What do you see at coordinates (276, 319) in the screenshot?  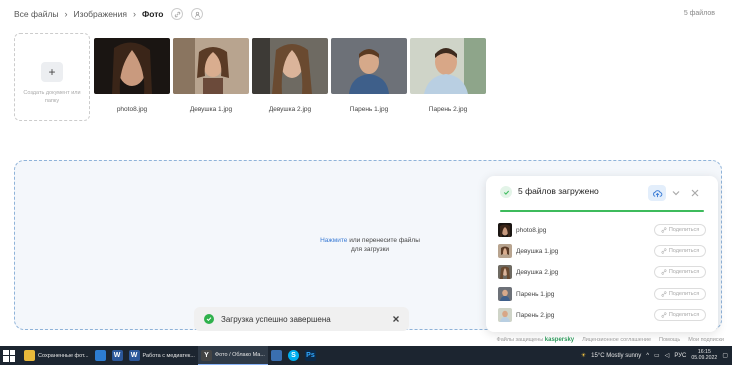 I see `toast-message: Загрузка успешно завершена` at bounding box center [276, 319].